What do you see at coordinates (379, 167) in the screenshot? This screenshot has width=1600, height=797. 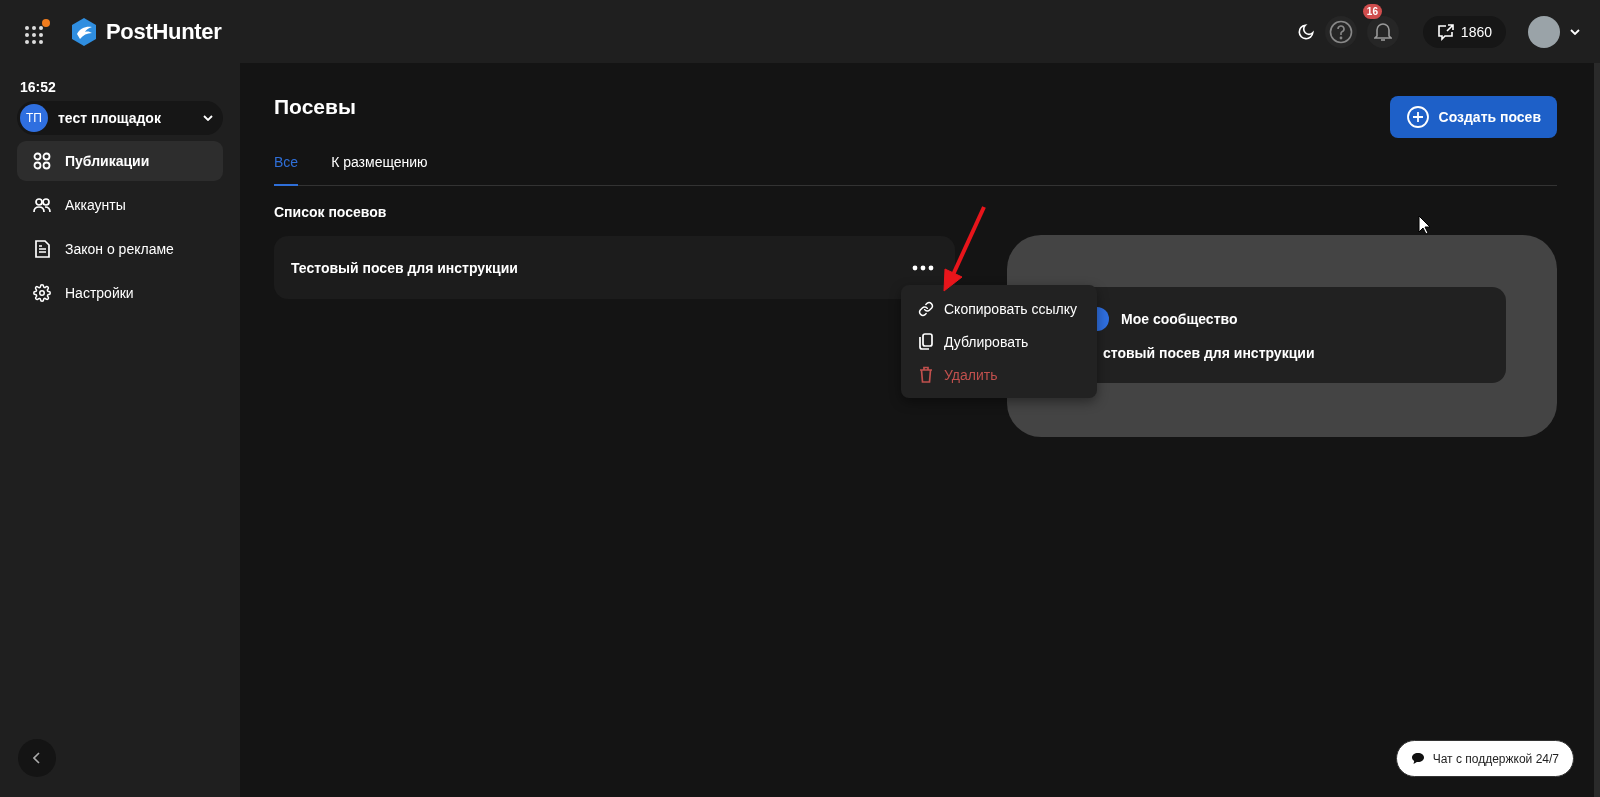 I see `tab: К размещению` at bounding box center [379, 167].